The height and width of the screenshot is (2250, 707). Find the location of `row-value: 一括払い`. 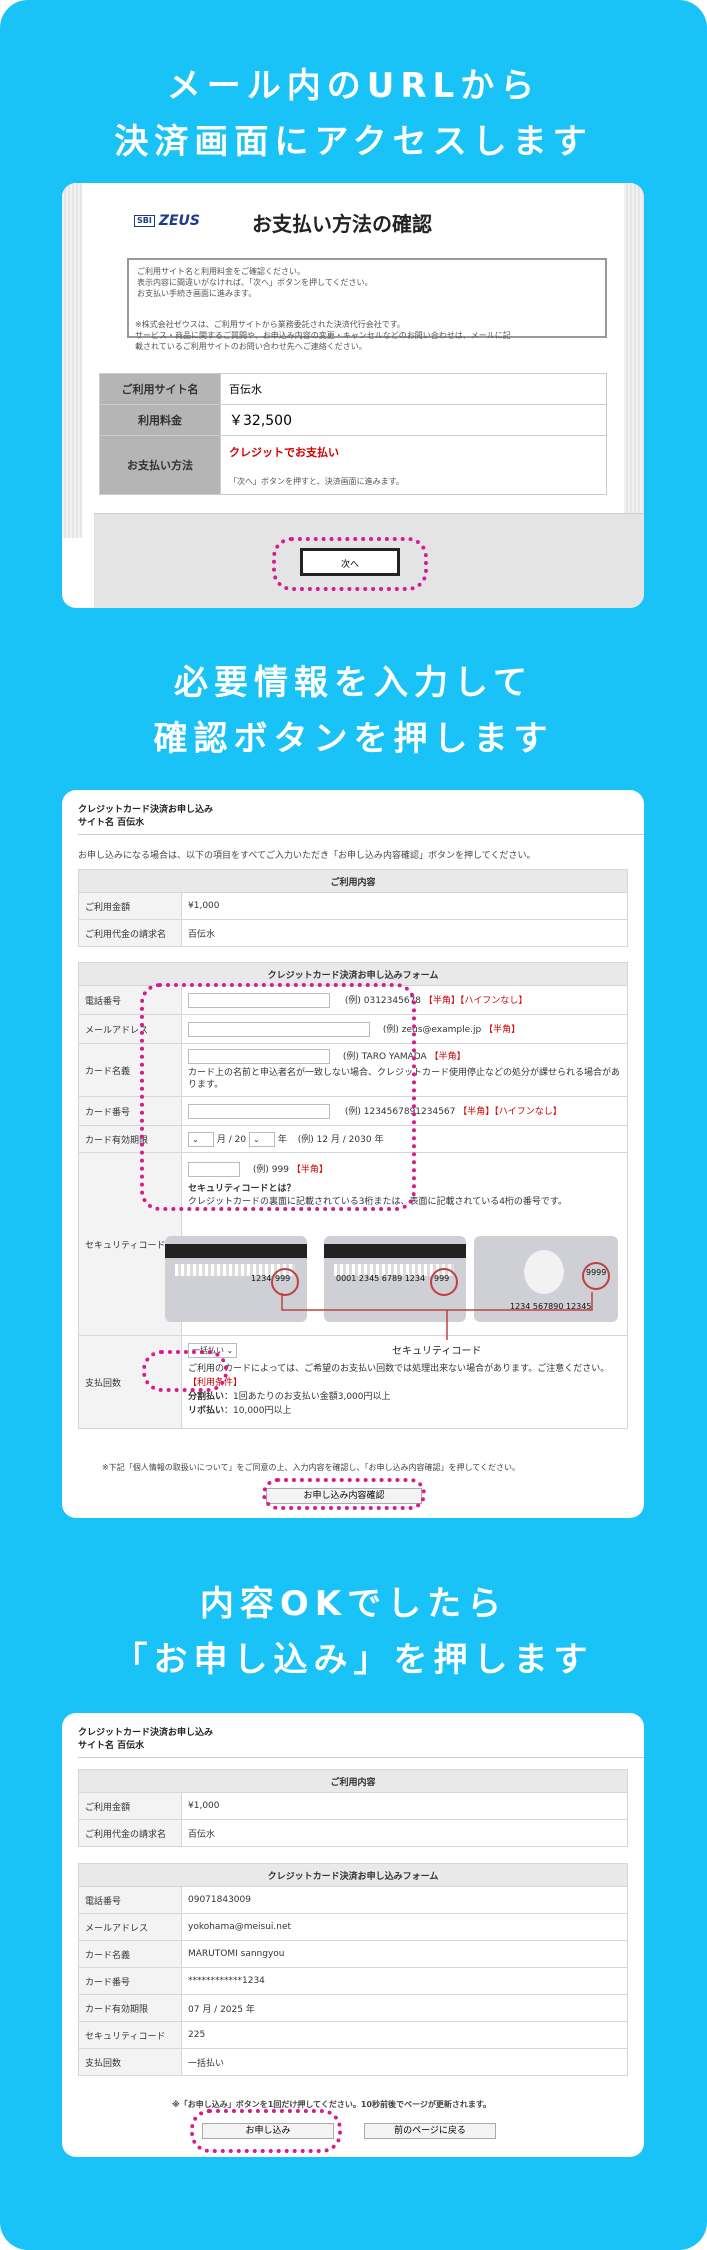

row-value: 一括払い is located at coordinates (404, 2062).